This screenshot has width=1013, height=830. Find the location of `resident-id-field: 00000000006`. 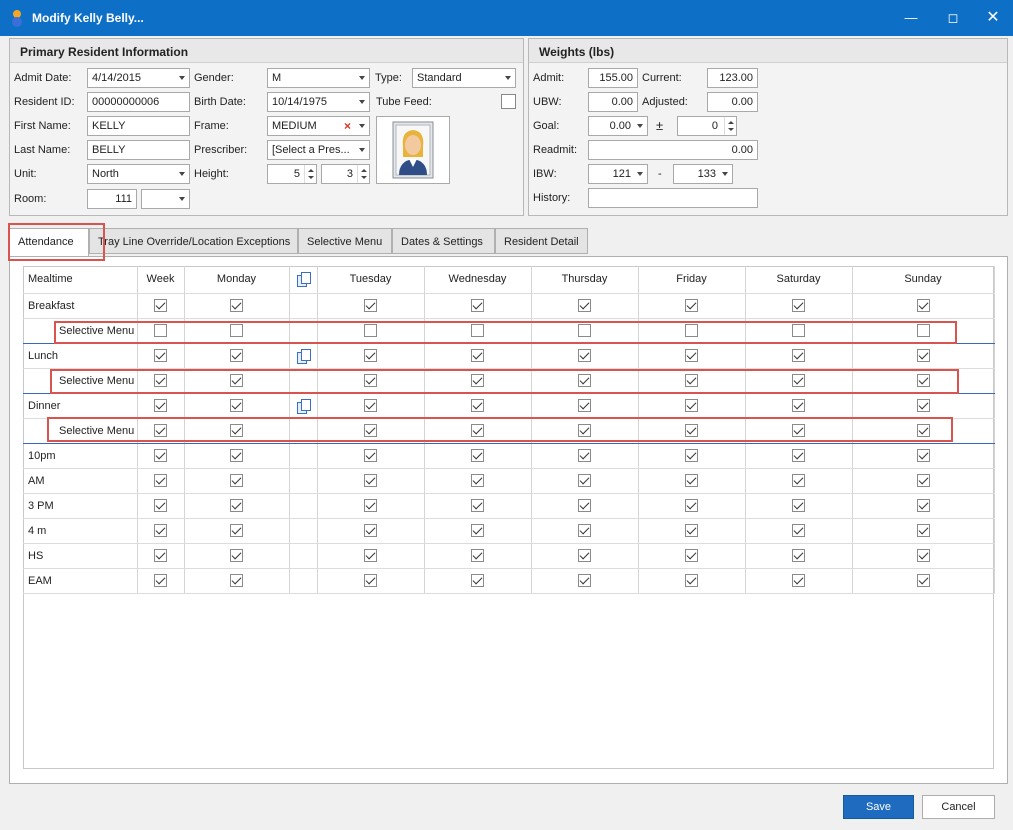

resident-id-field: 00000000006 is located at coordinates (138, 102).